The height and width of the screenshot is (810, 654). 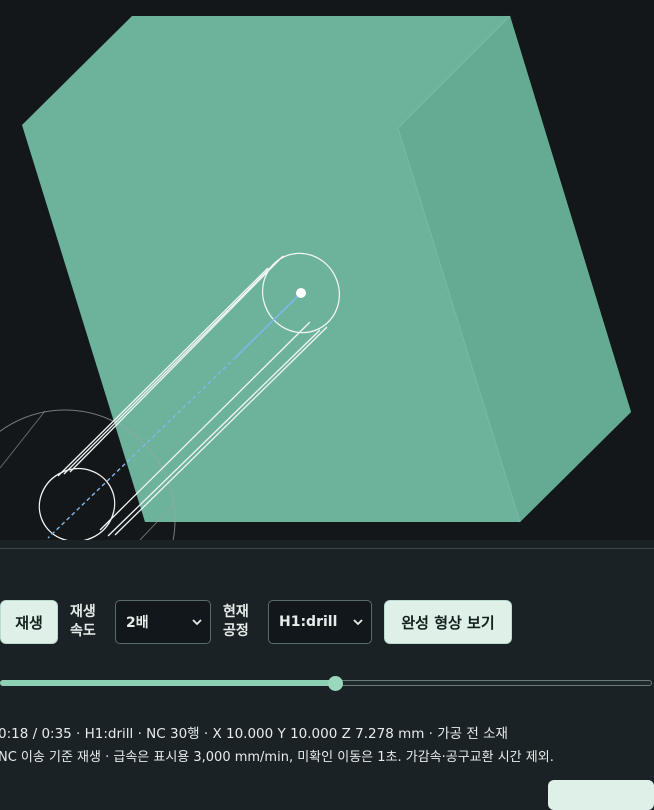 I want to click on speed-label: 재생 속도, so click(x=83, y=621).